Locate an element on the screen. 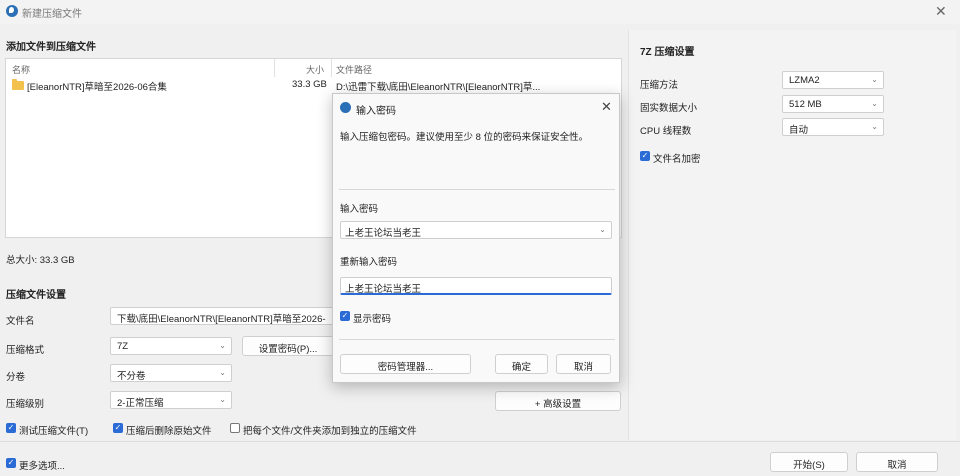 This screenshot has width=960, height=476. format-label: 压缩格式 is located at coordinates (25, 350).